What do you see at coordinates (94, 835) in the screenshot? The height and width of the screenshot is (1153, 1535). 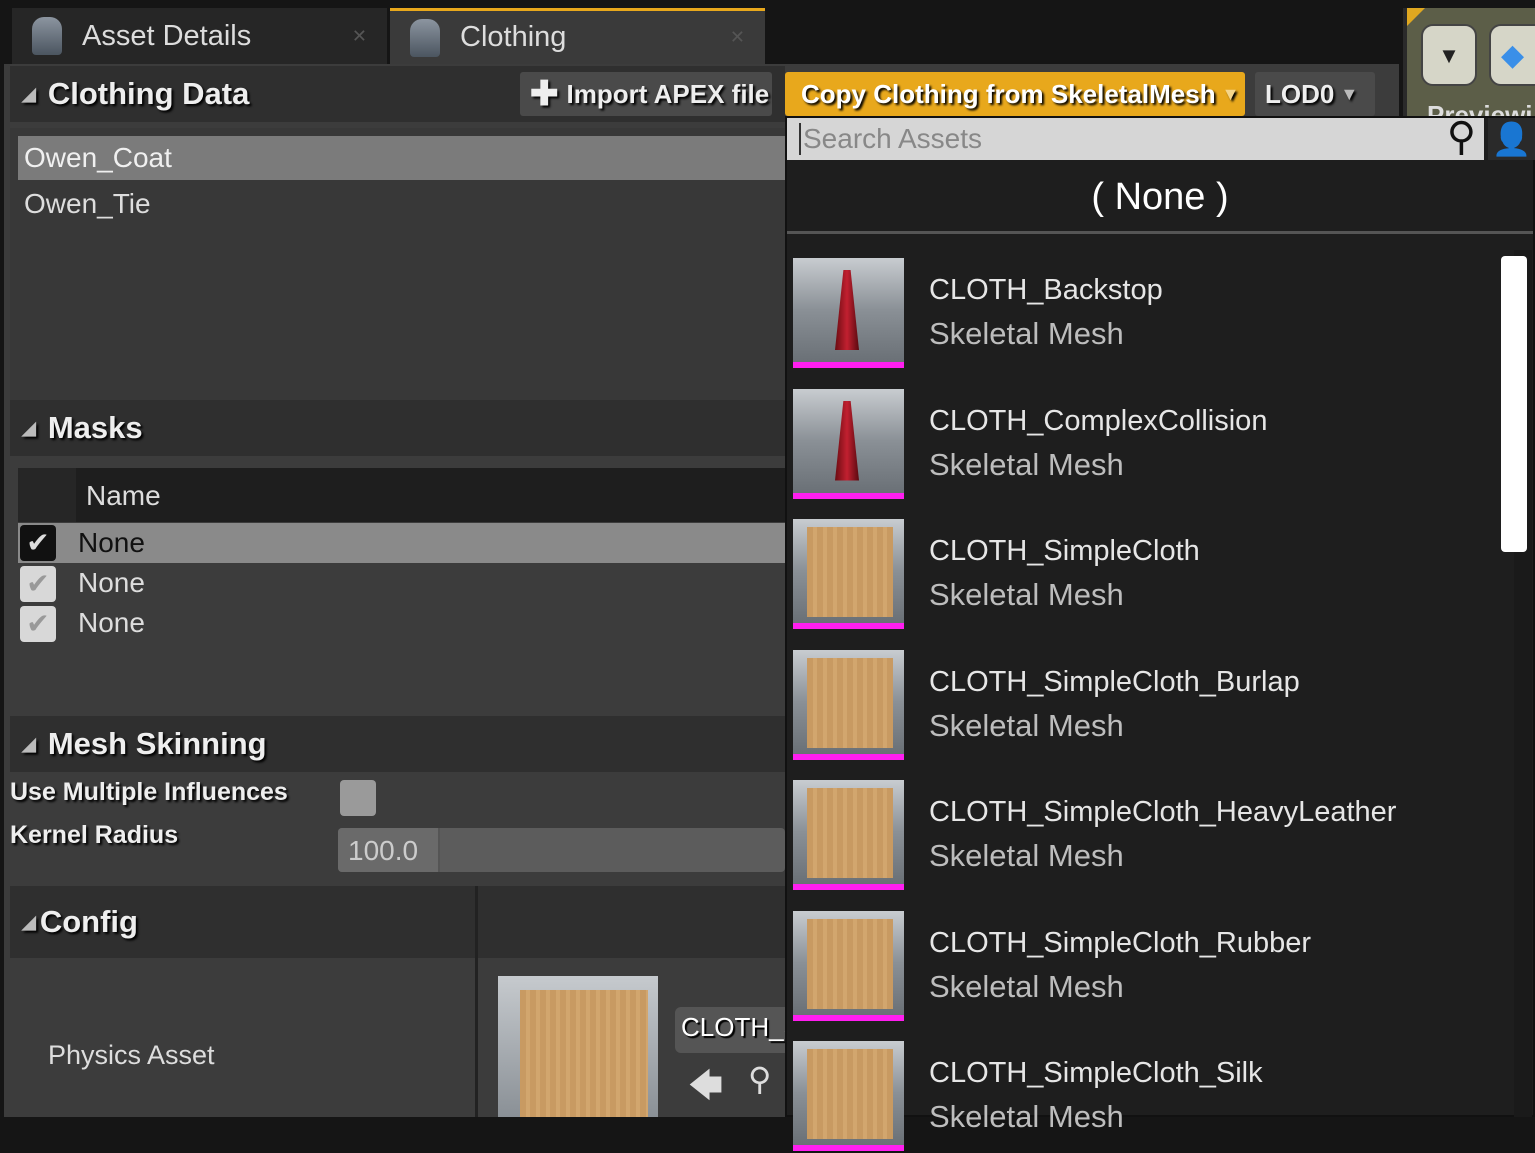 I see `kernel-radius-label: Kernel Radius` at bounding box center [94, 835].